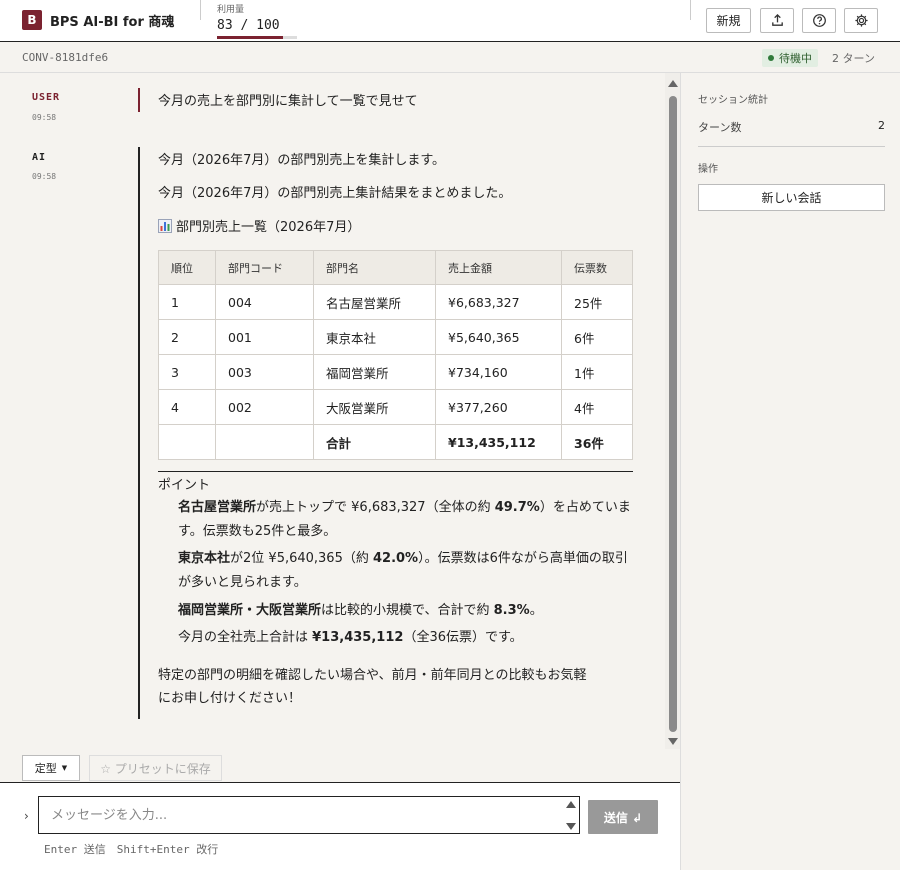 Image resolution: width=900 pixels, height=870 pixels. I want to click on save-preset-button: ☆ プリセットに保存, so click(155, 768).